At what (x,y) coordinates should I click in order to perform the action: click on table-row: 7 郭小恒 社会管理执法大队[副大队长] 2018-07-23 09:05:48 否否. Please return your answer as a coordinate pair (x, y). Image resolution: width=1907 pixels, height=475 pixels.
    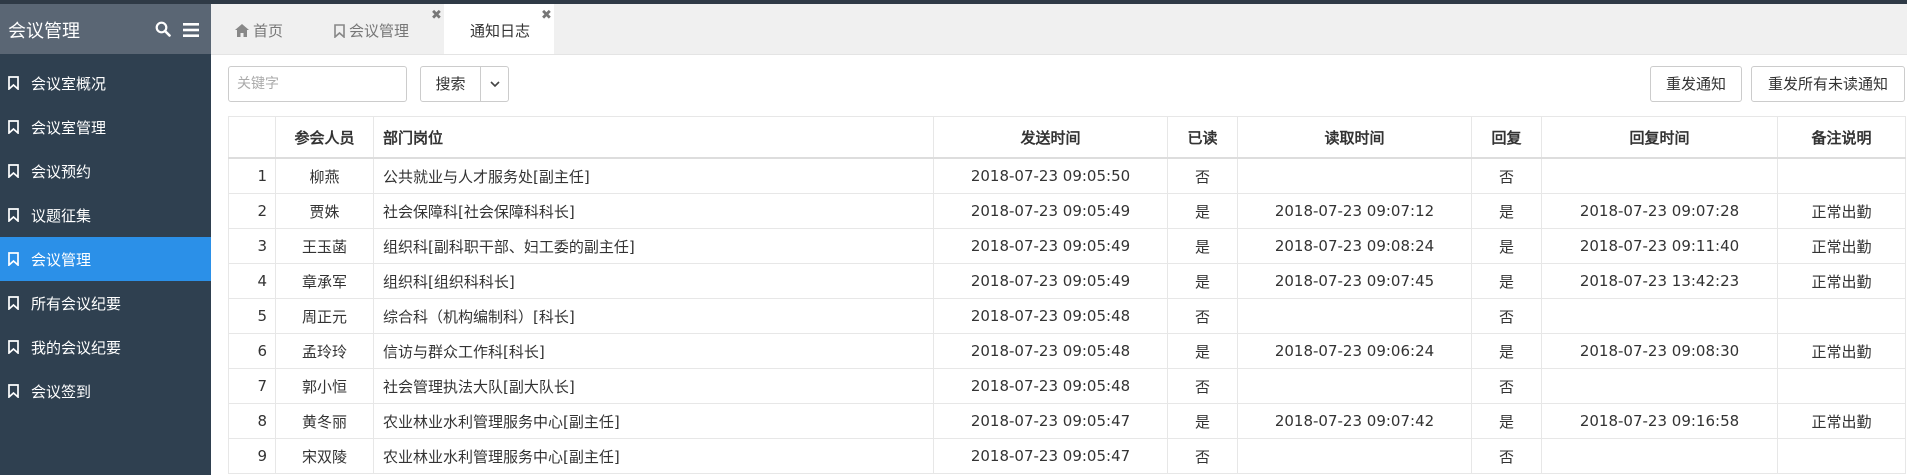
    Looking at the image, I should click on (1067, 386).